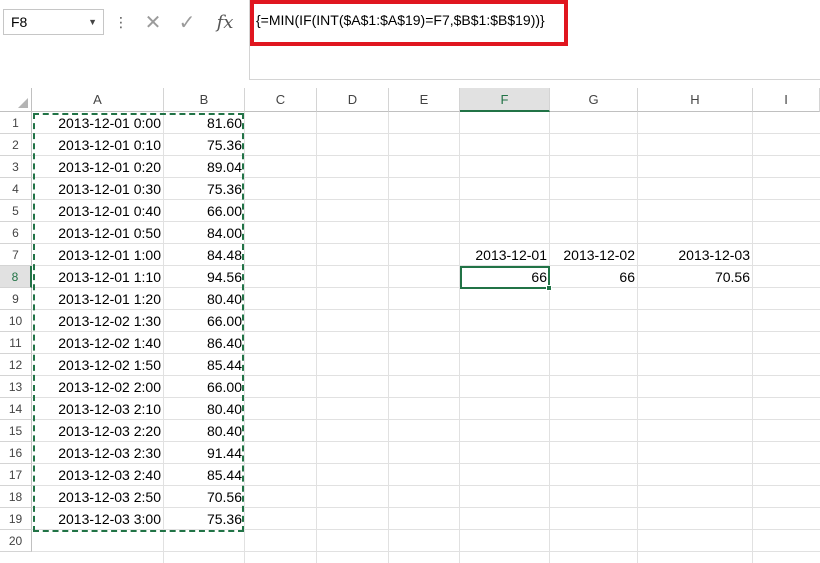 Image resolution: width=820 pixels, height=563 pixels. What do you see at coordinates (92, 22) in the screenshot?
I see `chevron-down-icon: ▼` at bounding box center [92, 22].